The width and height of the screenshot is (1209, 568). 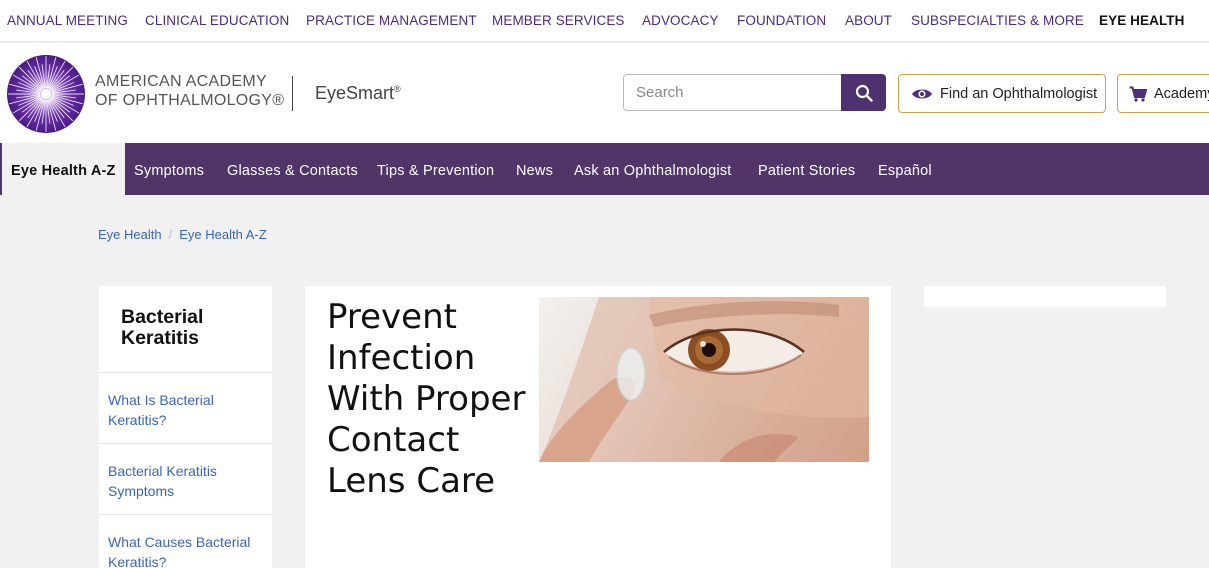 I want to click on eyesmart-brand: EyeSmart®, so click(x=358, y=93).